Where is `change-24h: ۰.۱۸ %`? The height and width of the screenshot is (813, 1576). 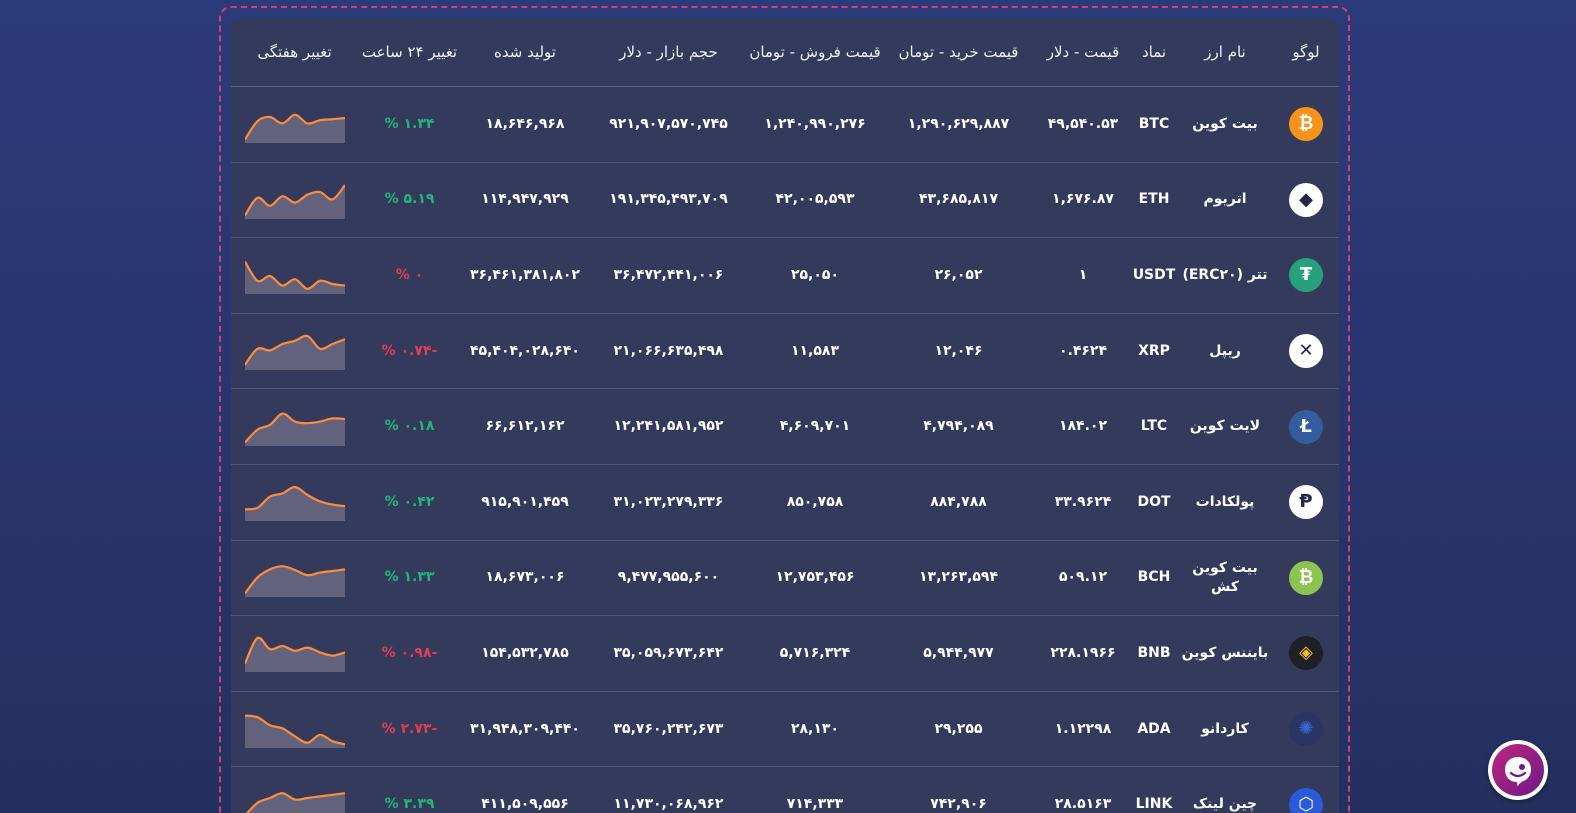 change-24h: ۰.۱۸ % is located at coordinates (409, 426).